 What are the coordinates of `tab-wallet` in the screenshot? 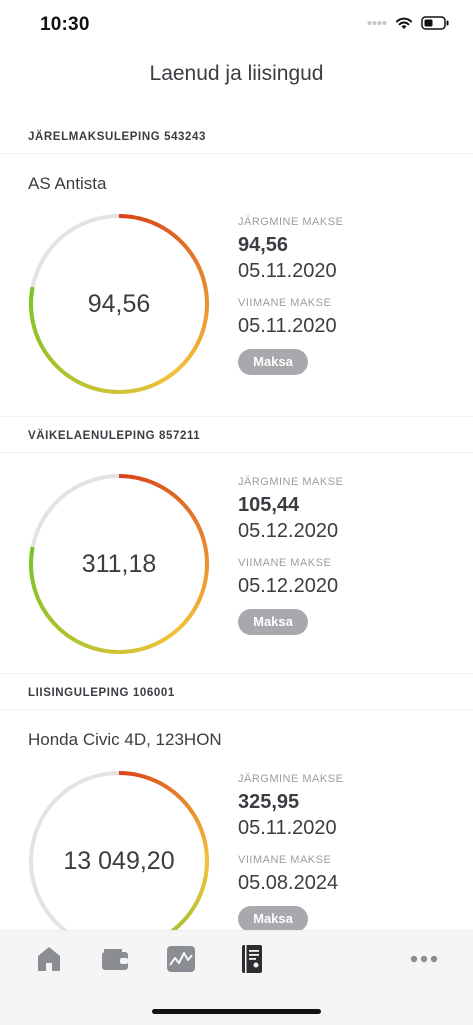 It's located at (115, 959).